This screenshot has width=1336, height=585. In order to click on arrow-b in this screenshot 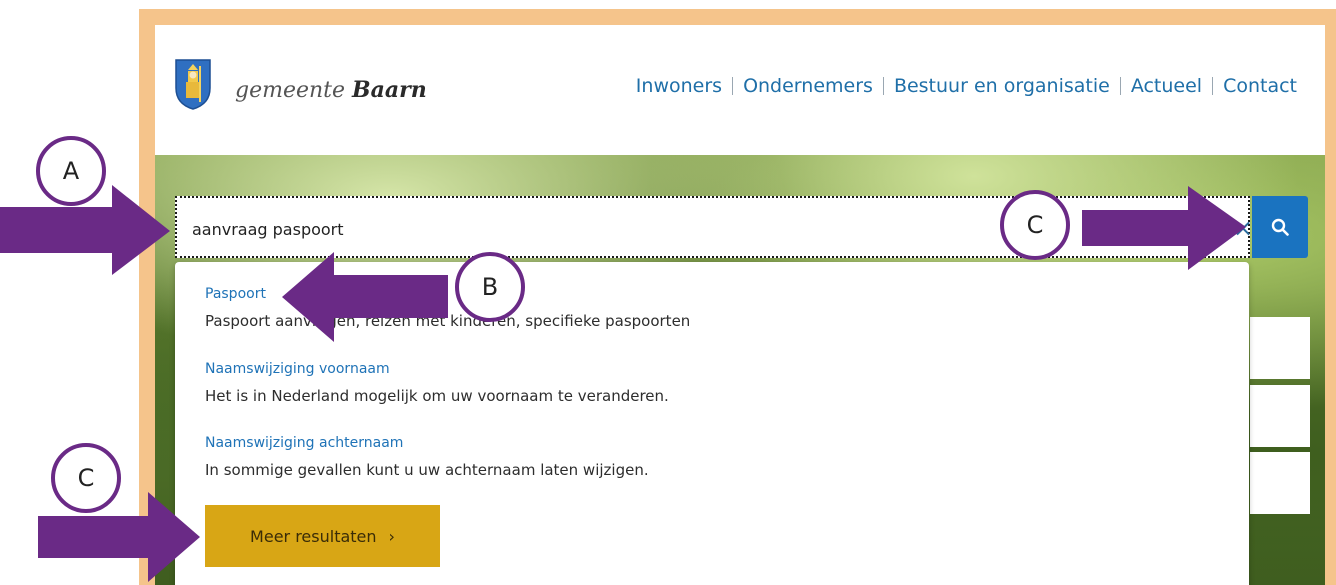, I will do `click(365, 297)`.